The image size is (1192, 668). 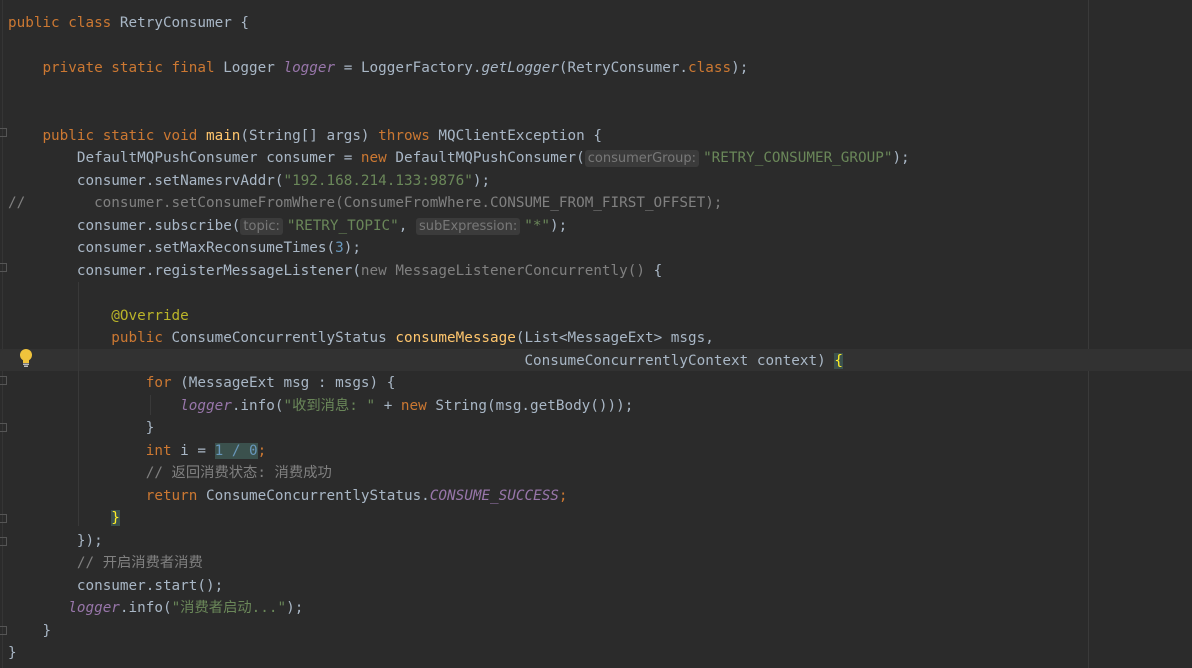 I want to click on keyword: new, so click(x=373, y=158).